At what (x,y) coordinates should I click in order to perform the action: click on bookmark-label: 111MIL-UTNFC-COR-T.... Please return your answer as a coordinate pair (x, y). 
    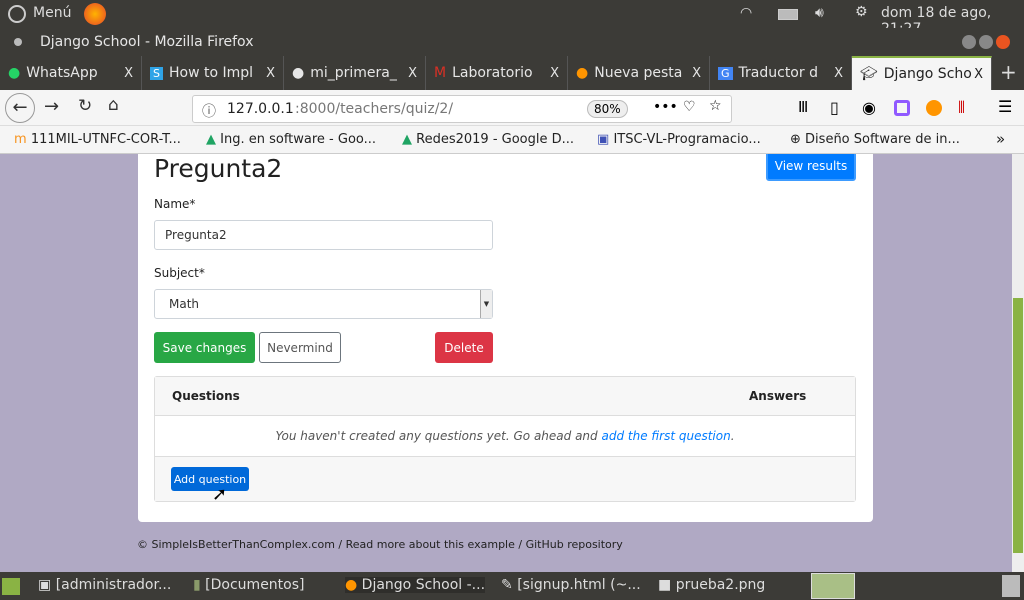
    Looking at the image, I should click on (105, 139).